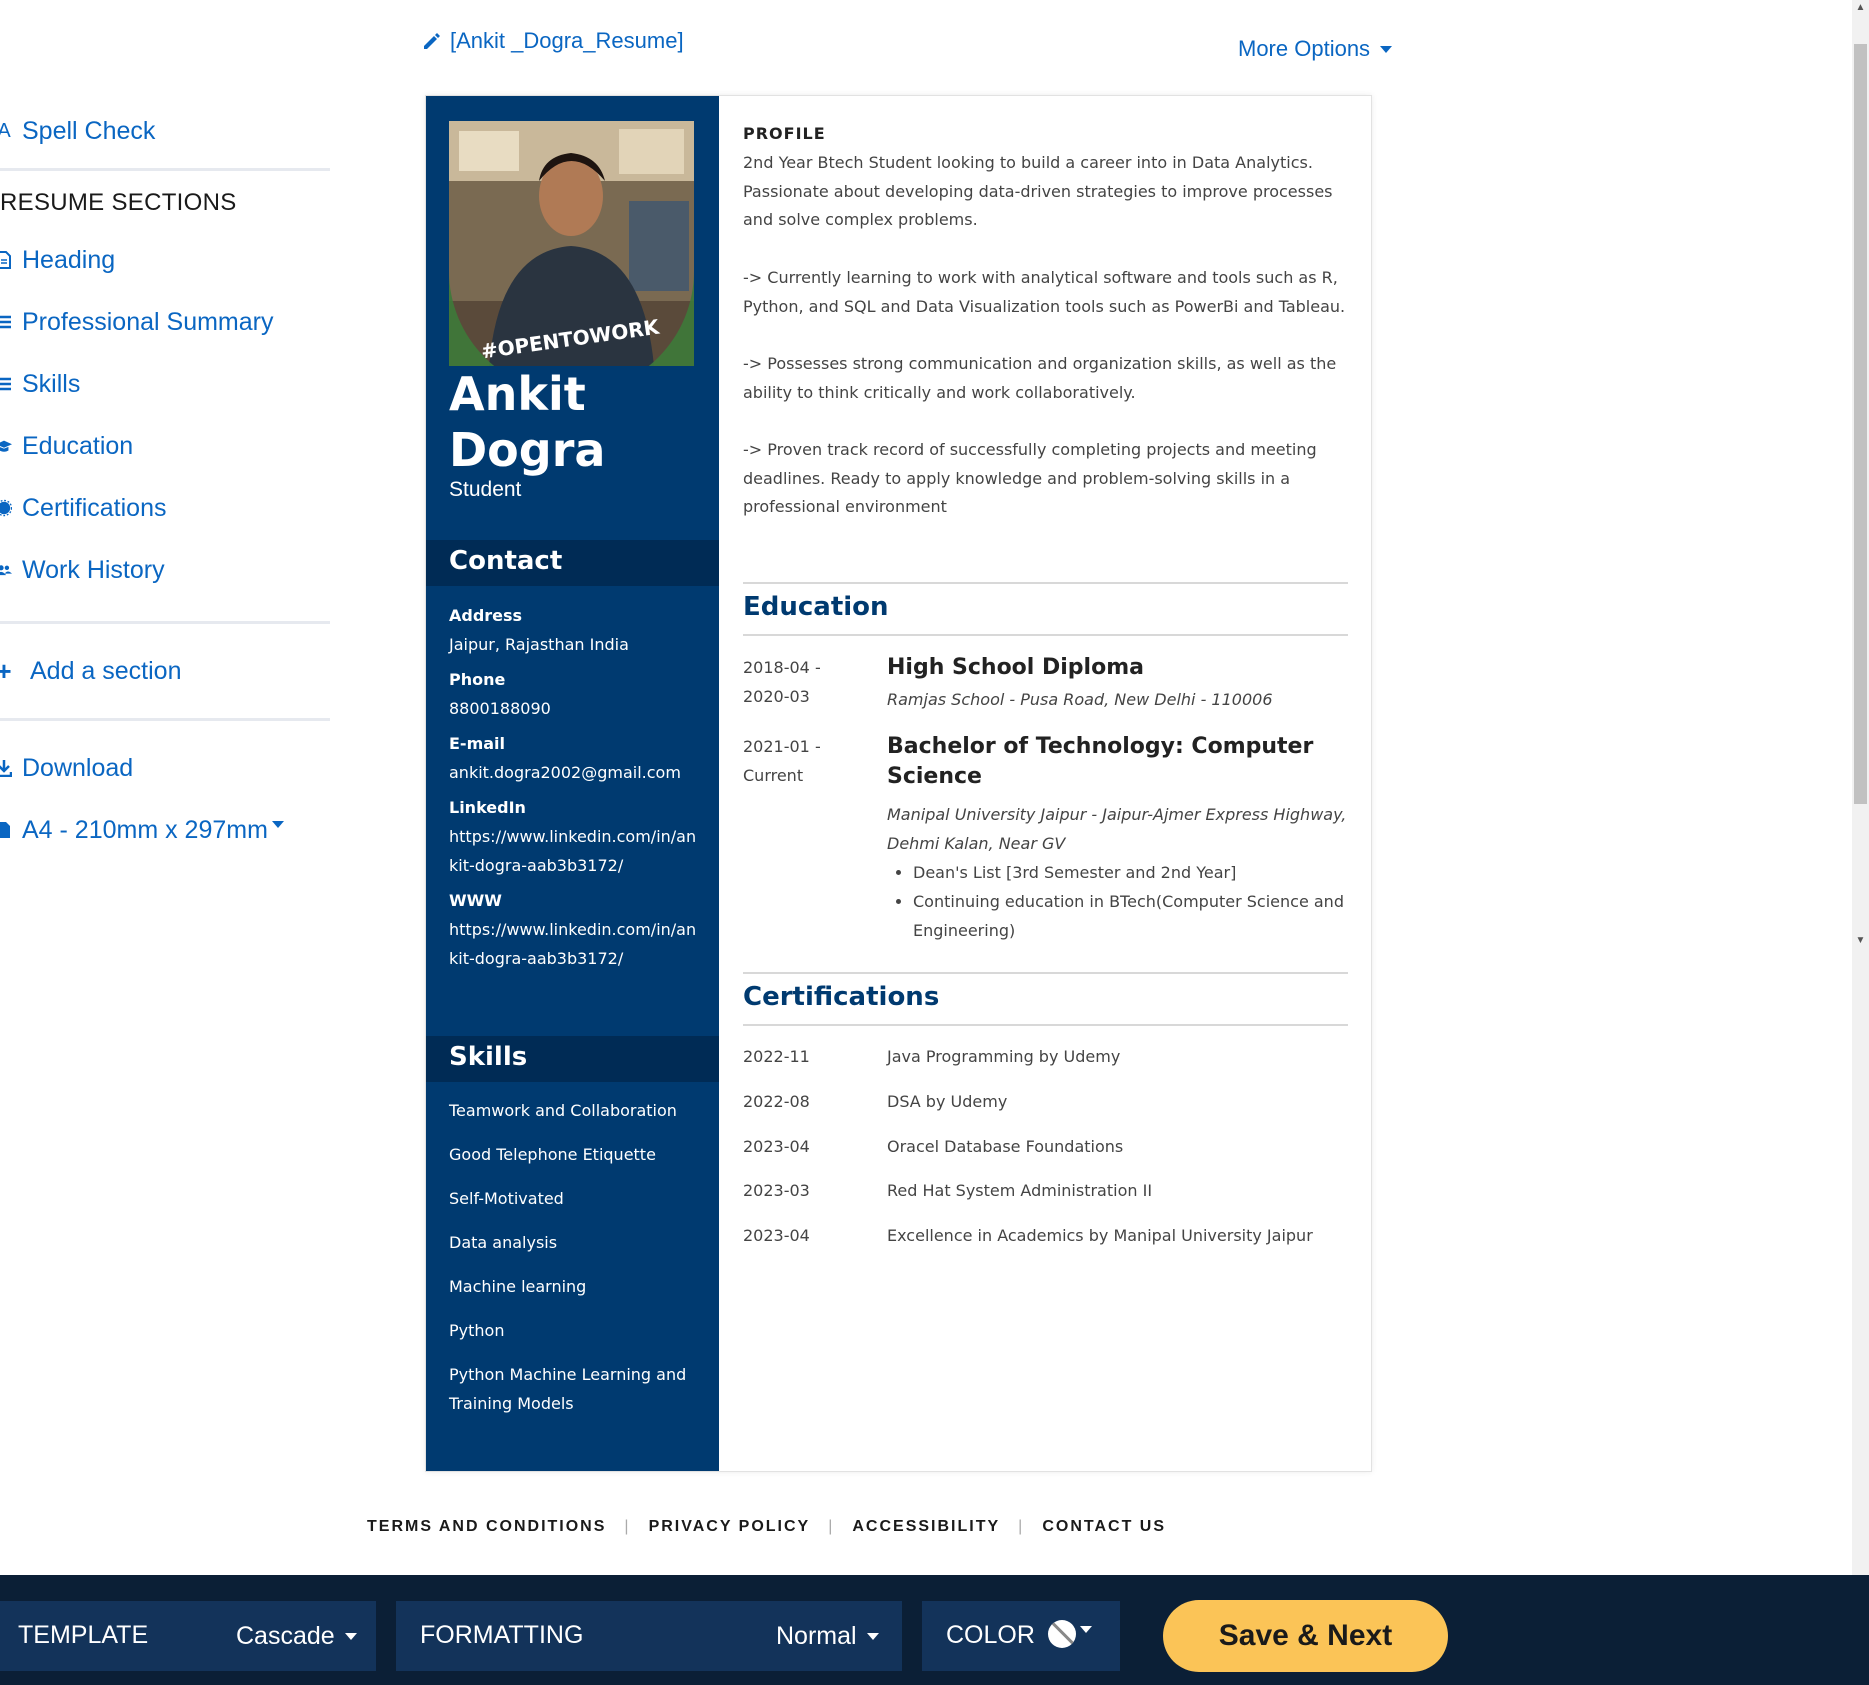  I want to click on add-section-button: + Add a section, so click(165, 671).